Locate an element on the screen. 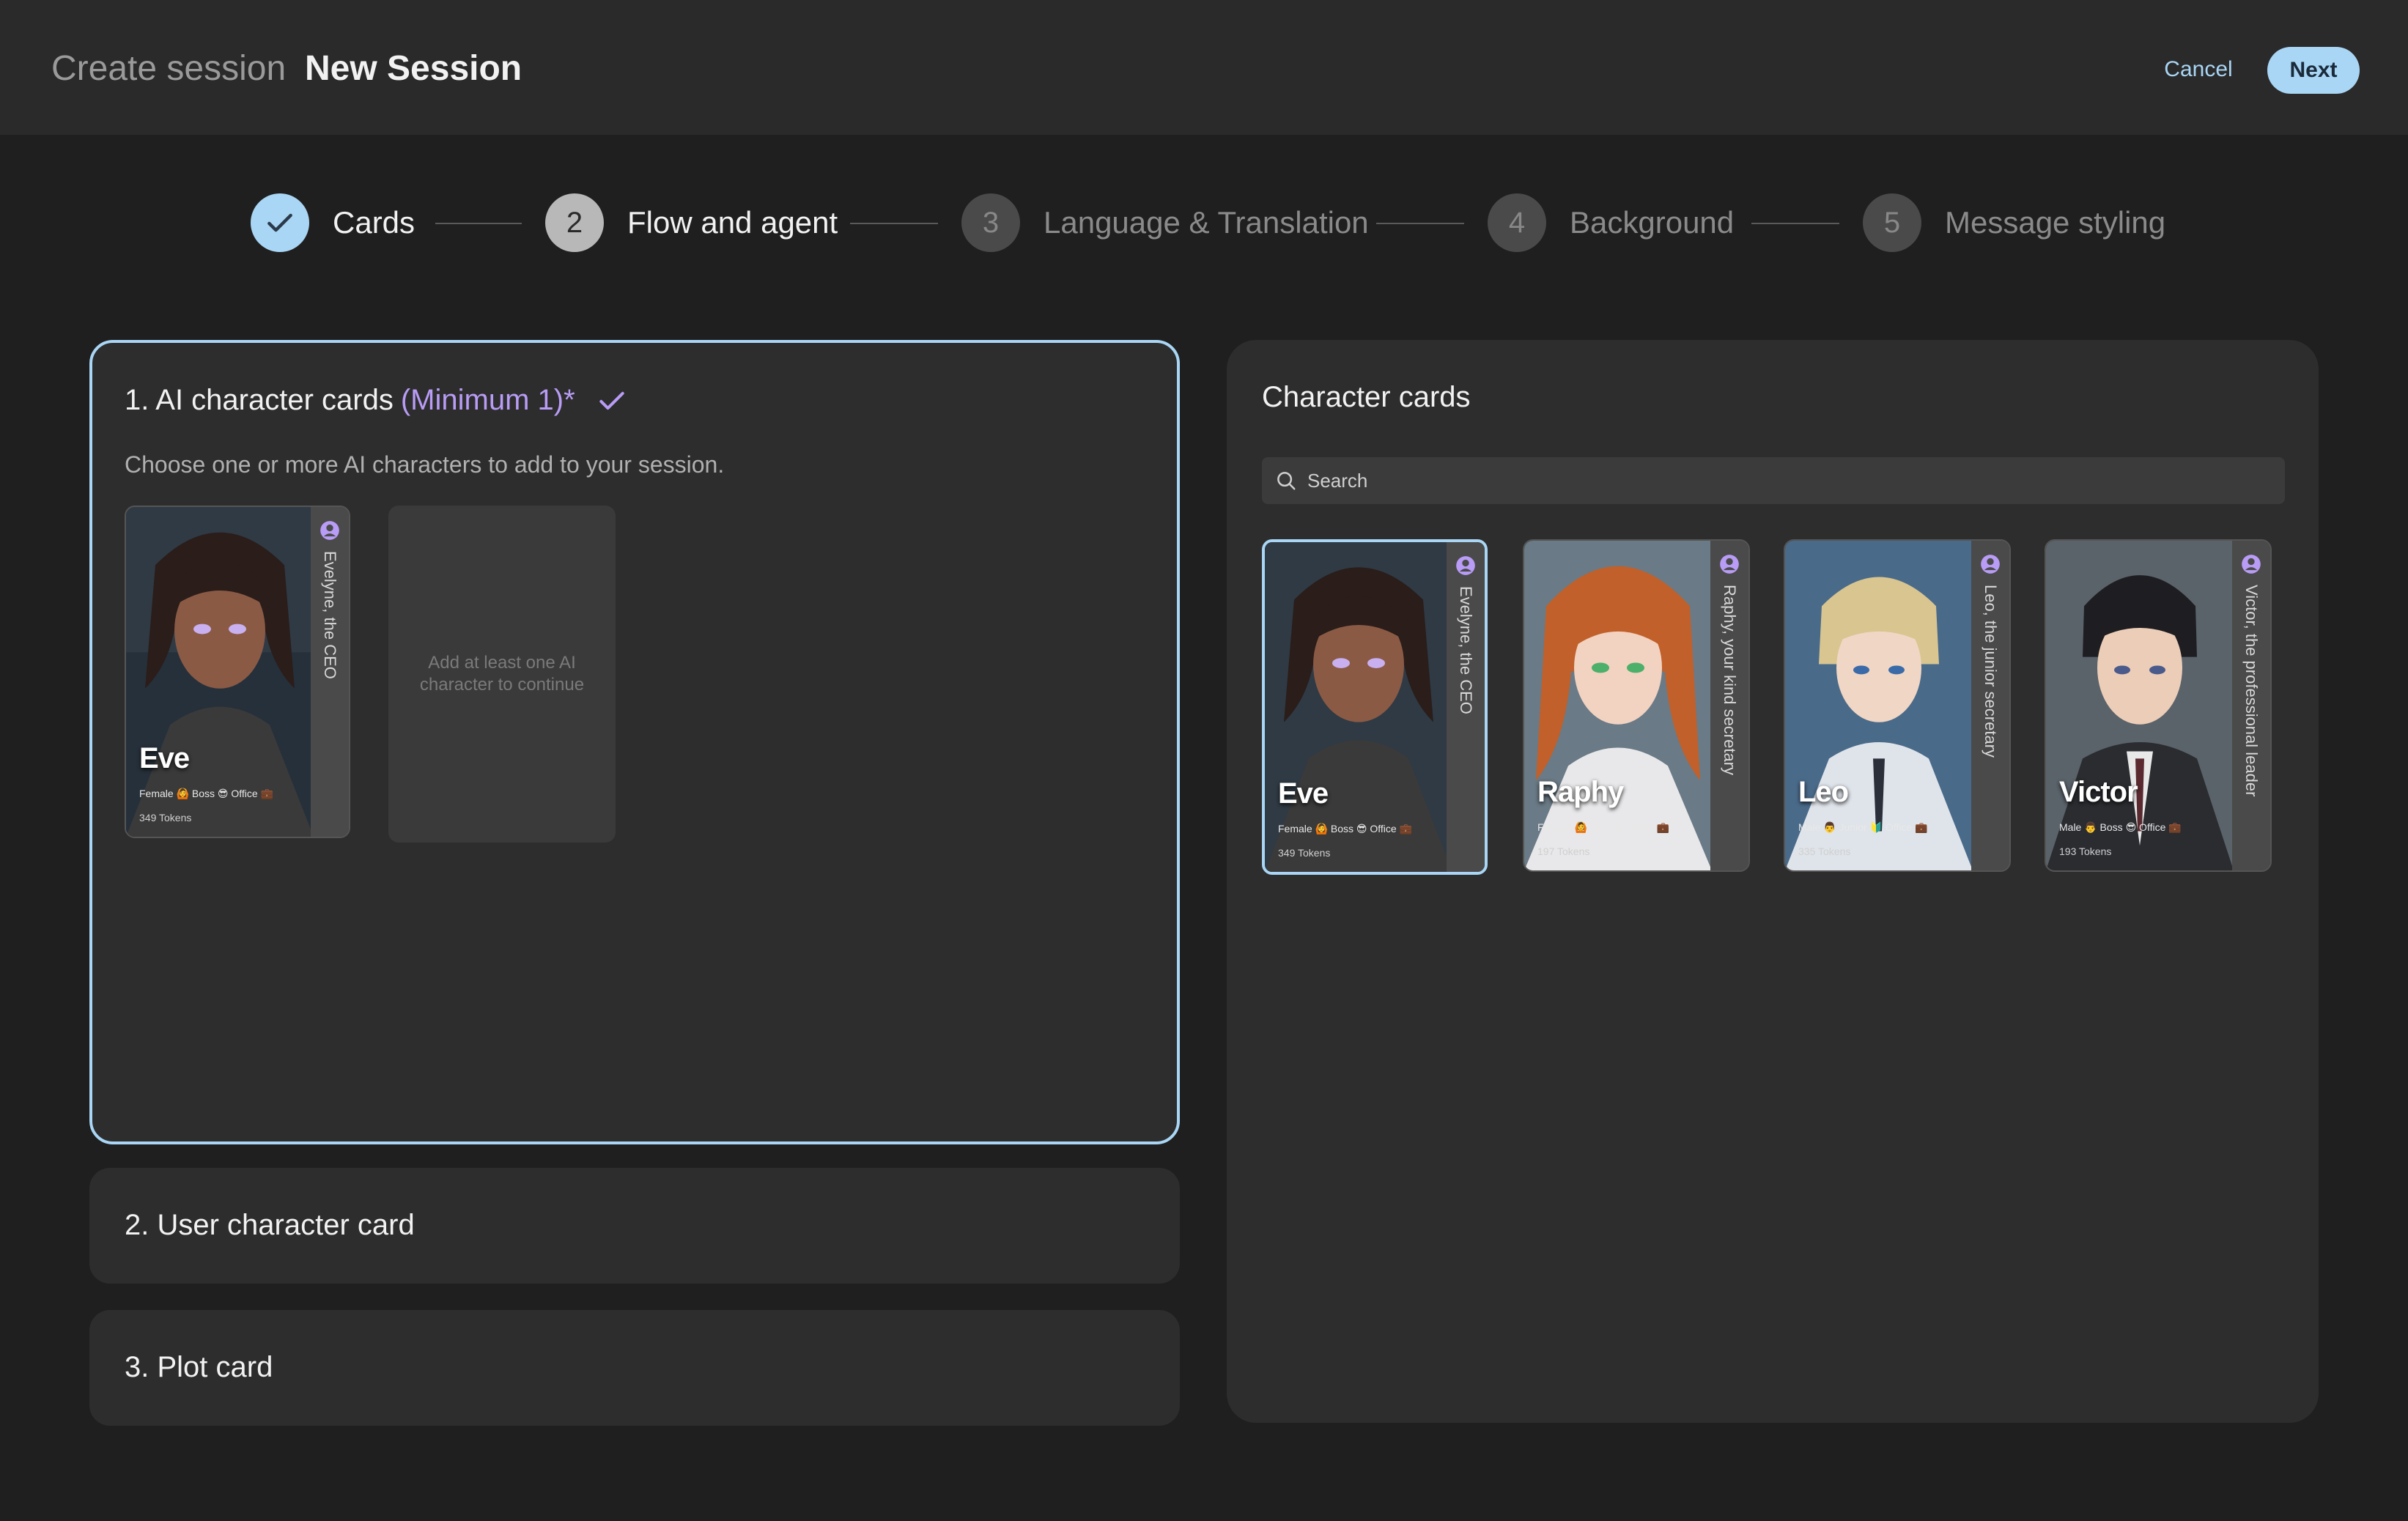 This screenshot has width=2408, height=1521. token-count: 335 Tokens is located at coordinates (1824, 851).